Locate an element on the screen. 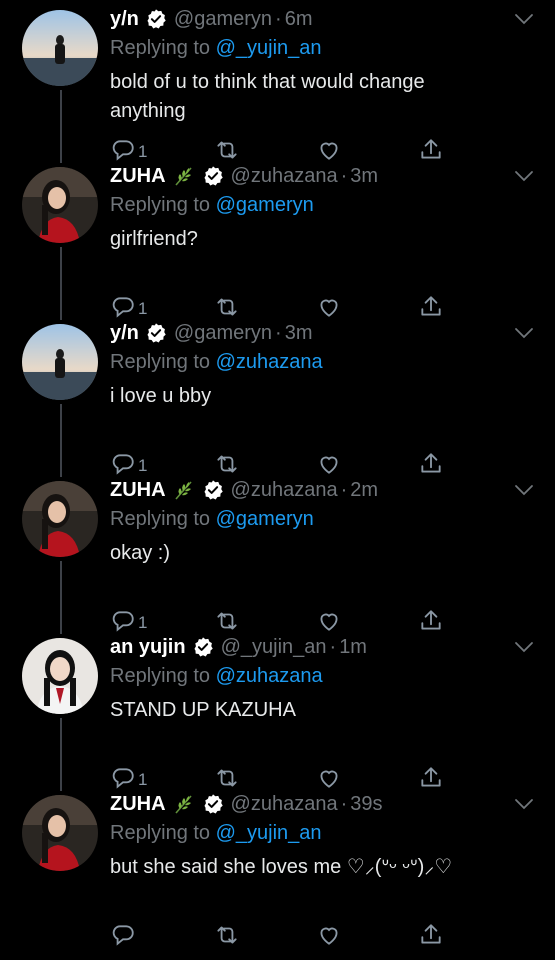  tweet-header: an yujin @_yujin_an · 1m is located at coordinates (307, 647).